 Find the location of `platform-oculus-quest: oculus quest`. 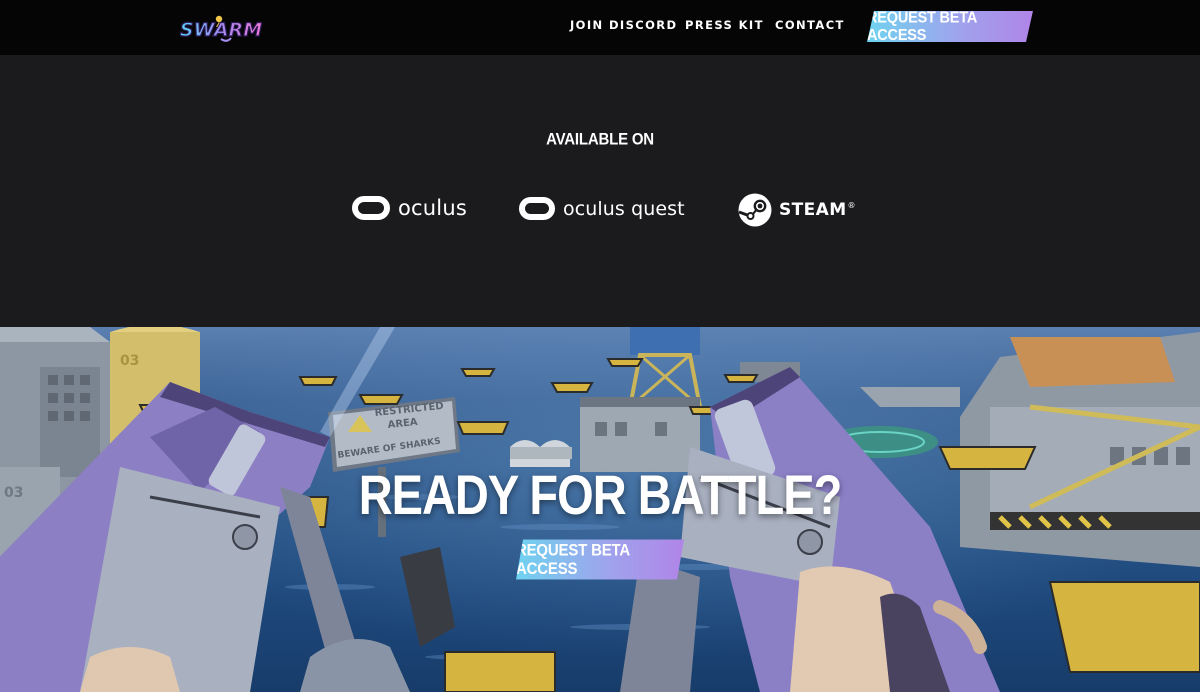

platform-oculus-quest: oculus quest is located at coordinates (602, 208).